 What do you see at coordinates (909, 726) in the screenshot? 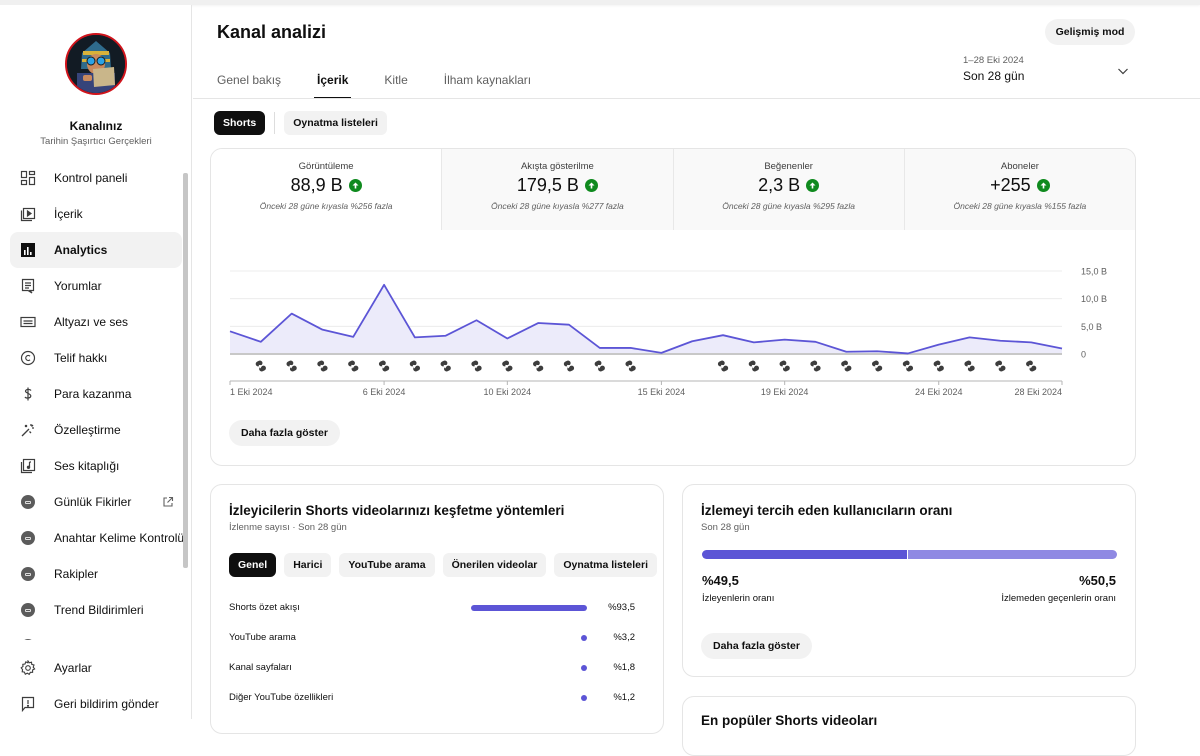
I see `popular-shorts-card: En popüler Shorts videoları` at bounding box center [909, 726].